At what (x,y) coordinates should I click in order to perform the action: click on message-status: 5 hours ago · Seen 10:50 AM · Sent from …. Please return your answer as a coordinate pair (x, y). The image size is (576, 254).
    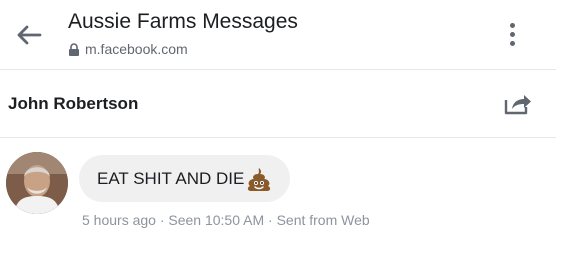
    Looking at the image, I should click on (226, 220).